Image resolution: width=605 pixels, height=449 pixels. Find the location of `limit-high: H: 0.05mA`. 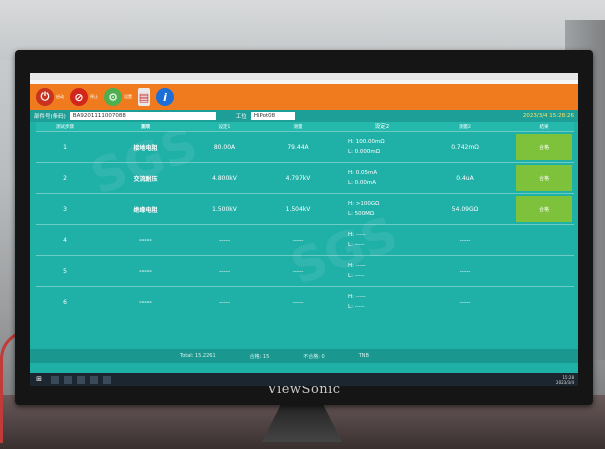

limit-high: H: 0.05mA is located at coordinates (363, 173).